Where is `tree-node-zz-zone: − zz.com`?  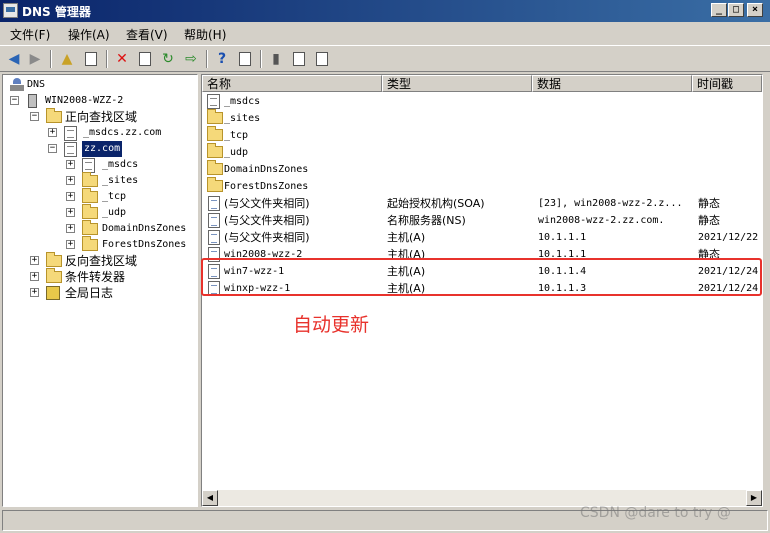
tree-node-zz-zone: − zz.com is located at coordinates (98, 149).